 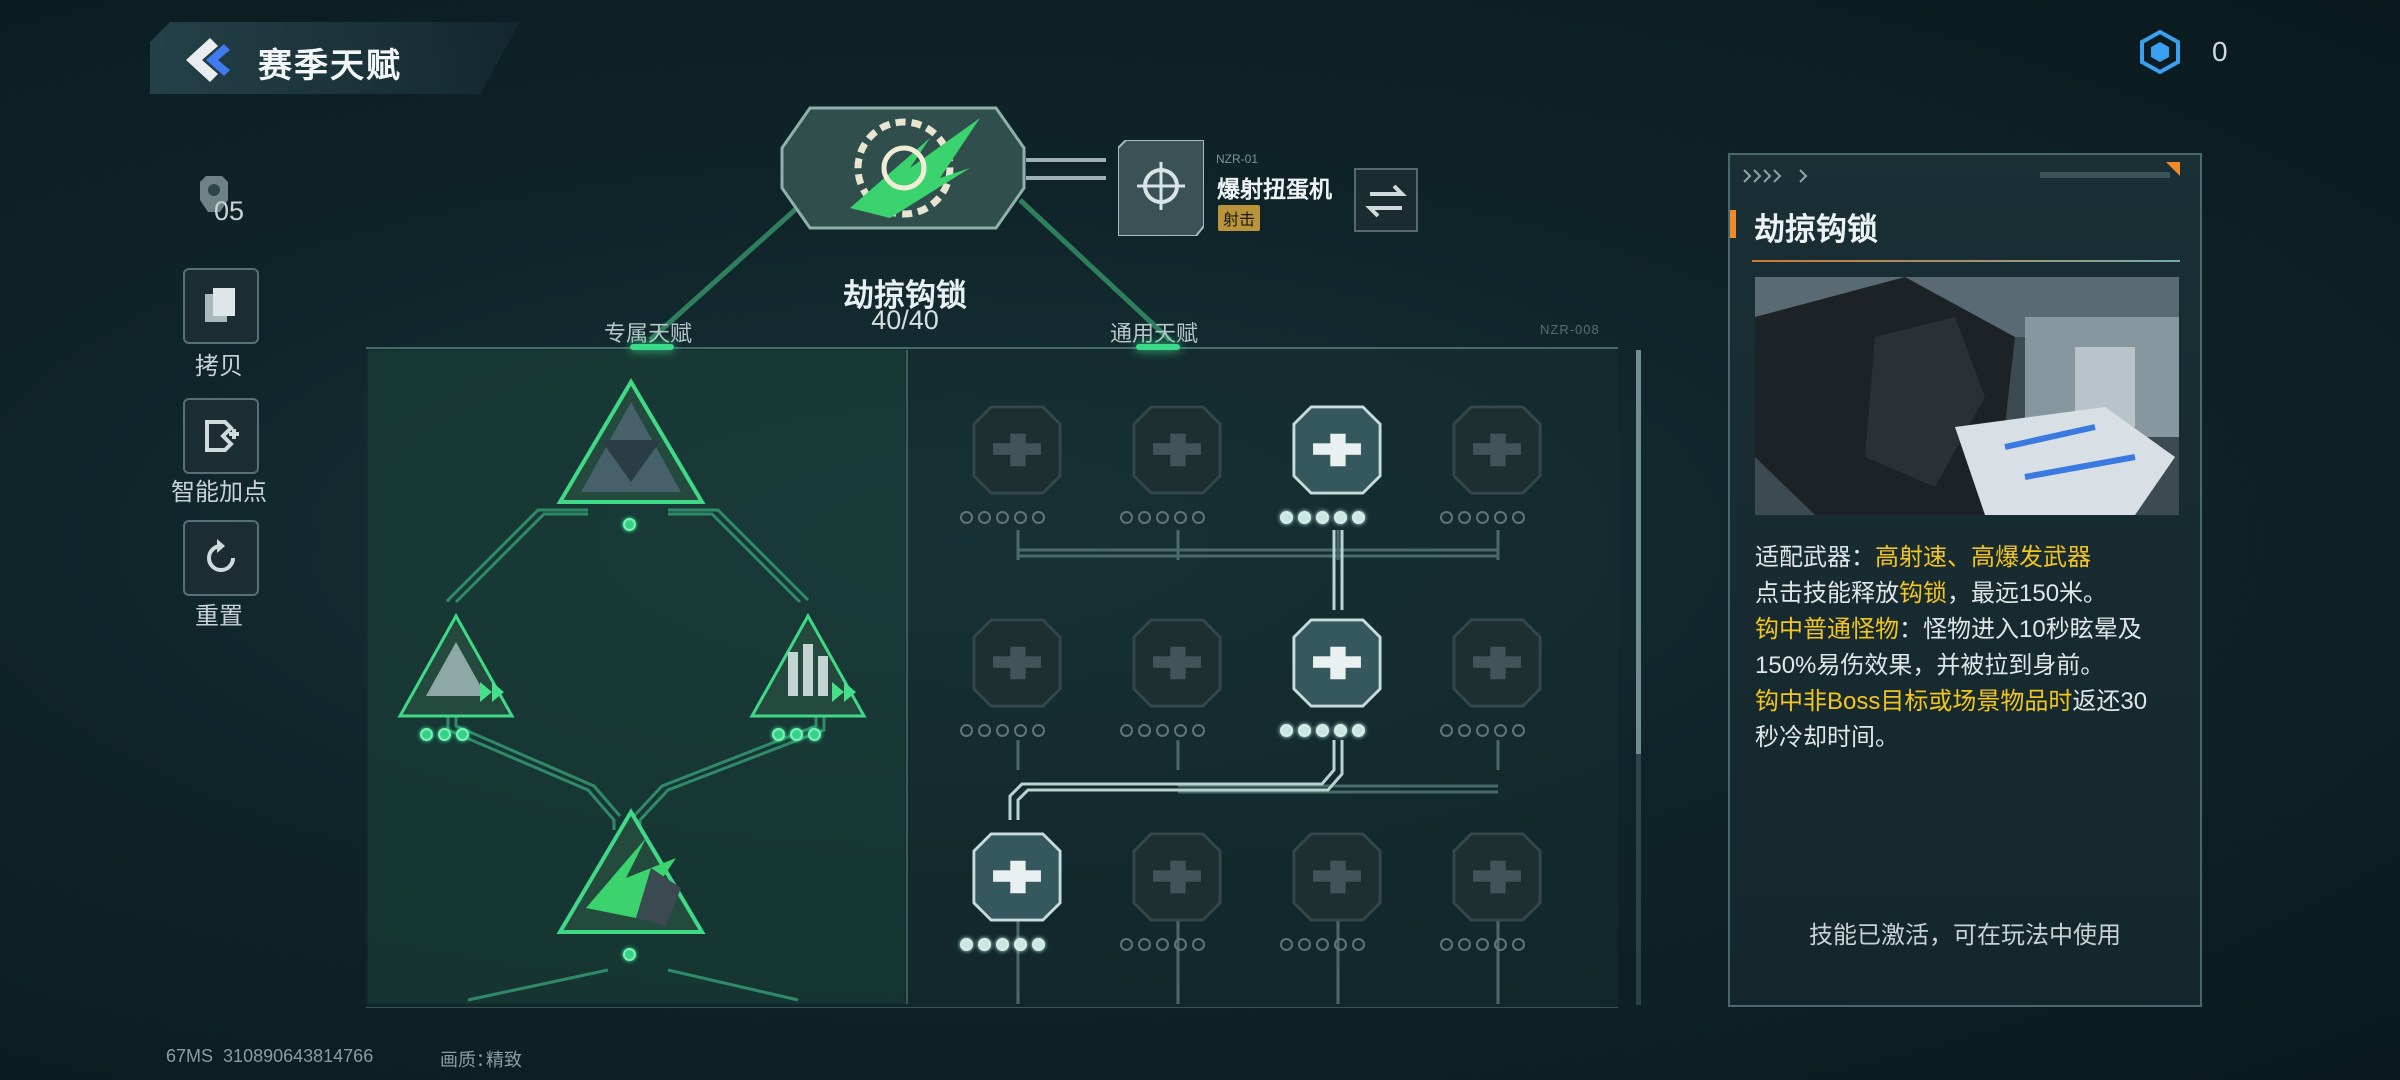 I want to click on info-title-accent, so click(x=1733, y=224).